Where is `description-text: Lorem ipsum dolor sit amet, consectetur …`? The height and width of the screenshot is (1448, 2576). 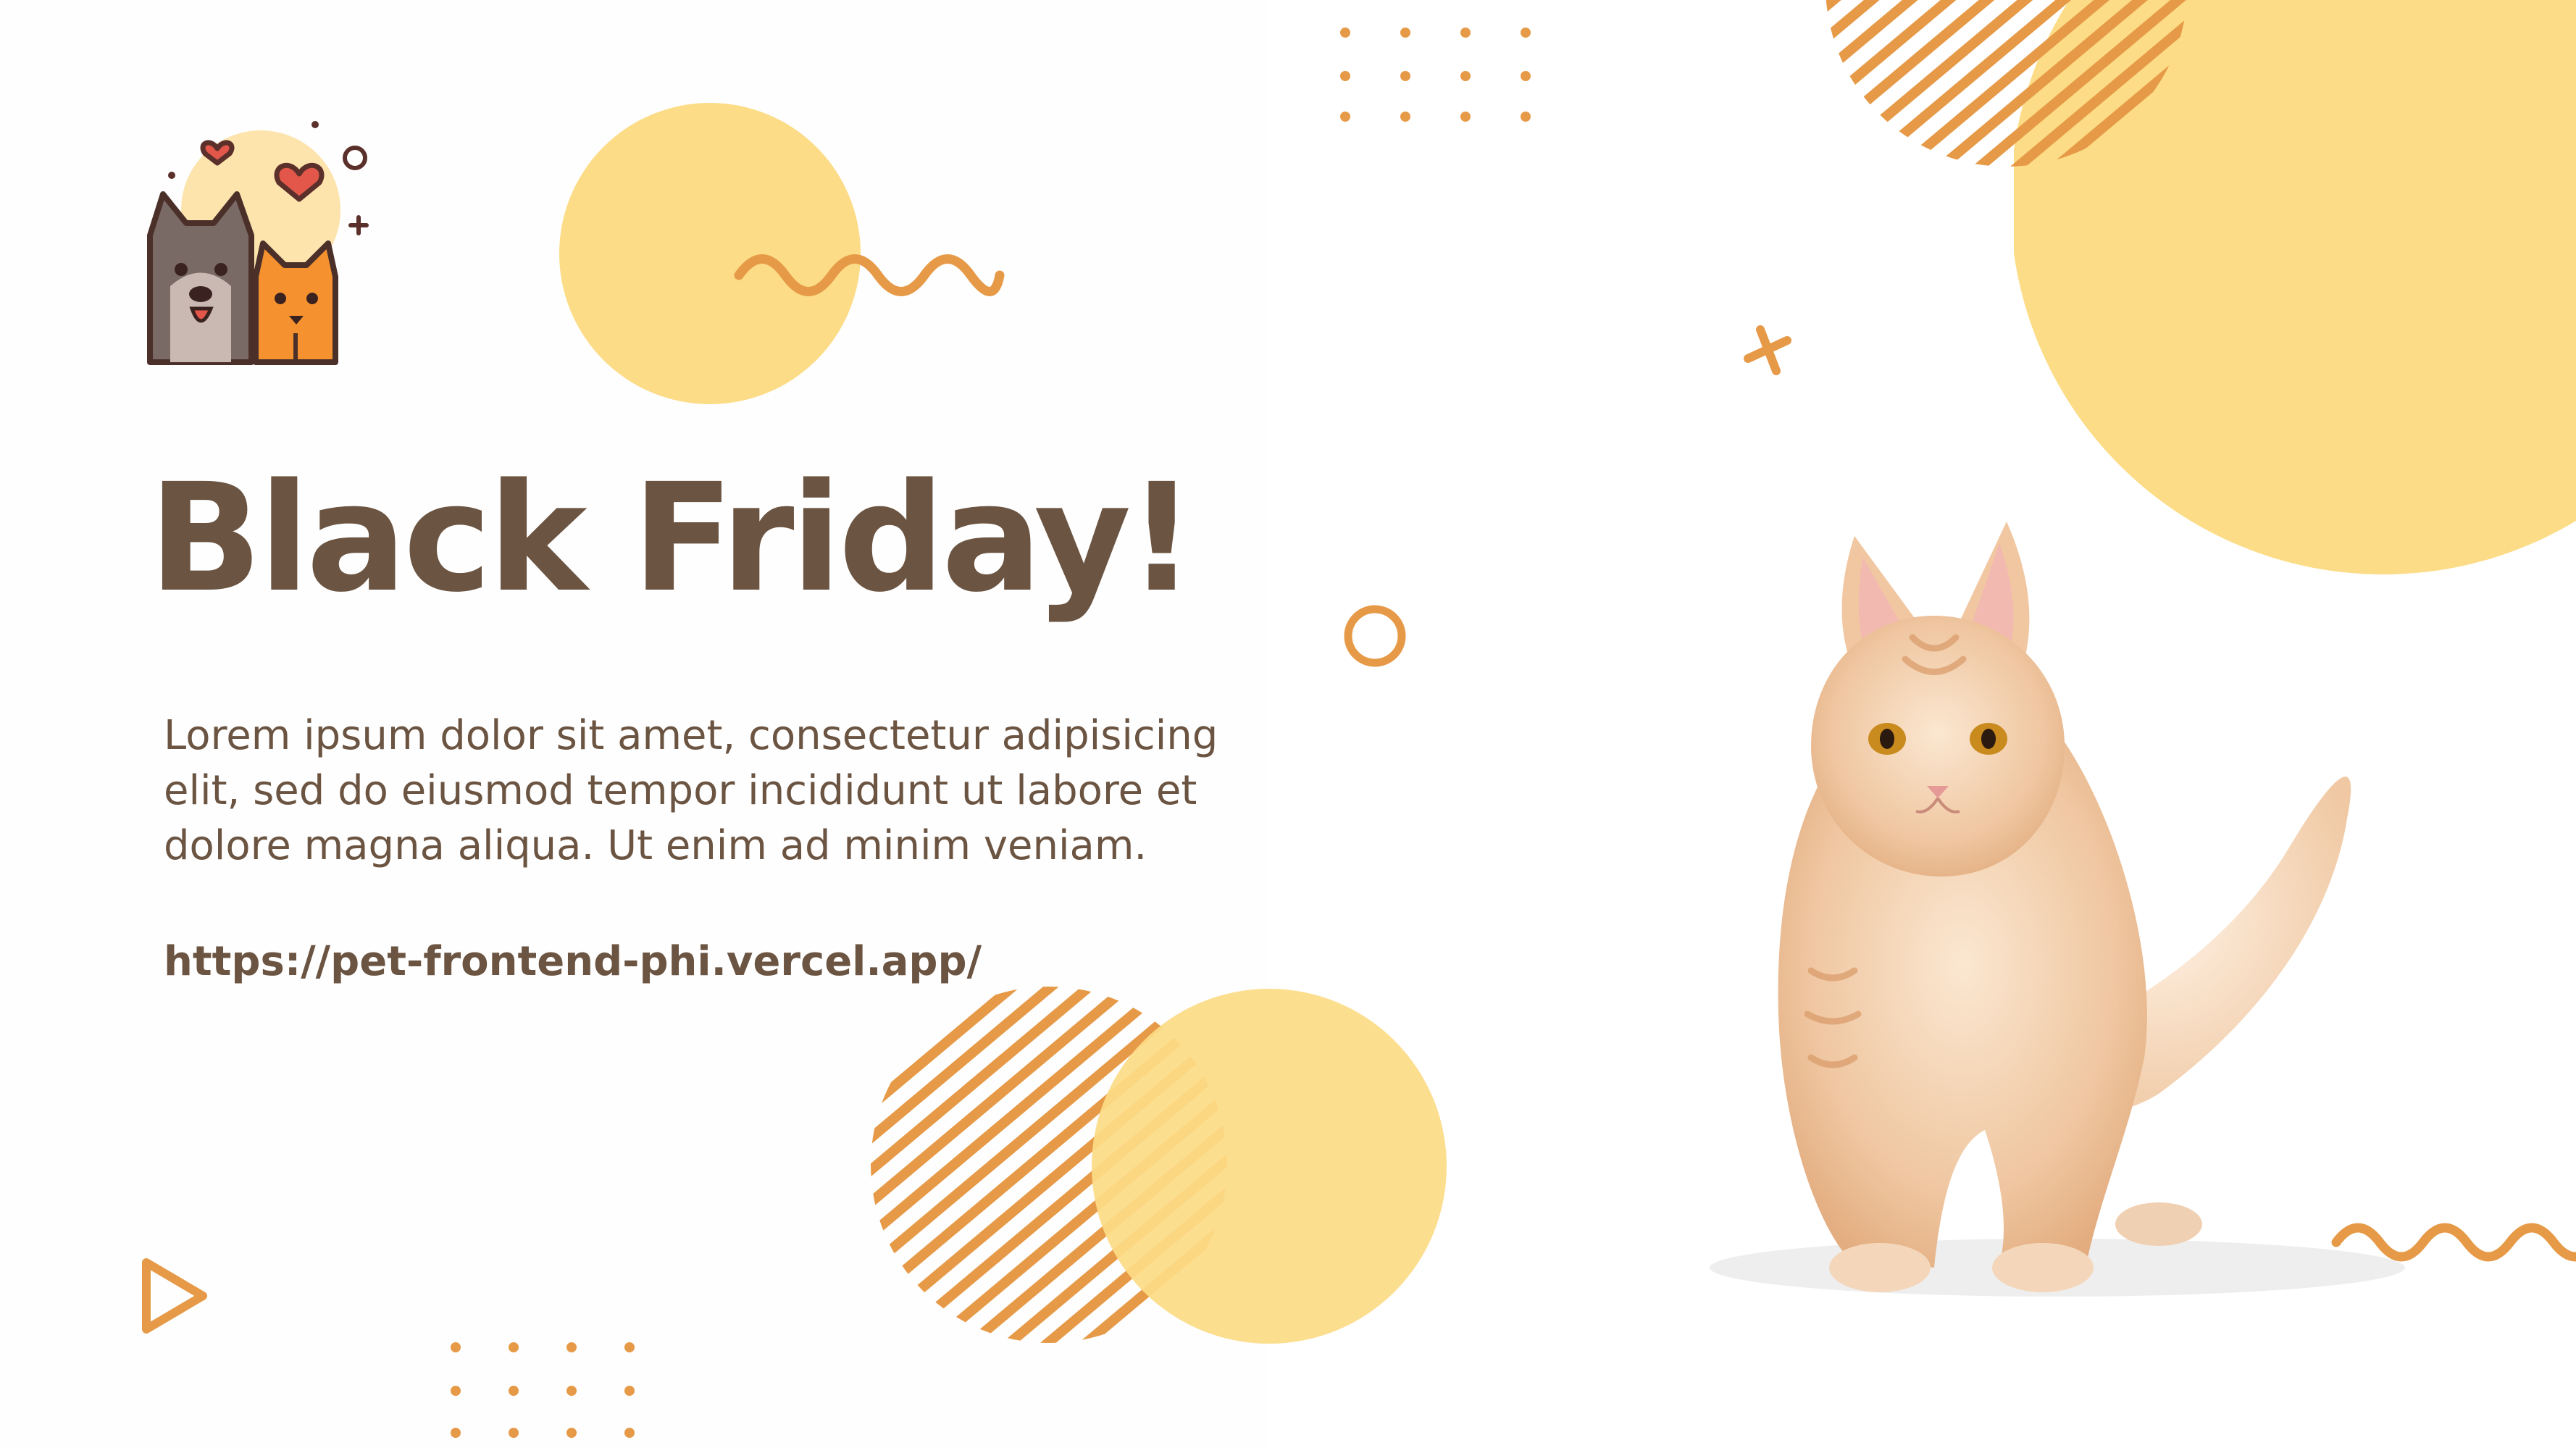
description-text: Lorem ipsum dolor sit amet, consectetur … is located at coordinates (691, 791).